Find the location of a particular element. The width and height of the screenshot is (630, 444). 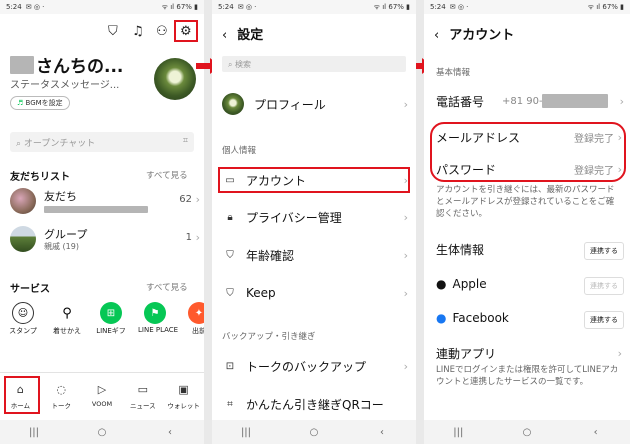

email-status: 登録完了 is located at coordinates (594, 139).